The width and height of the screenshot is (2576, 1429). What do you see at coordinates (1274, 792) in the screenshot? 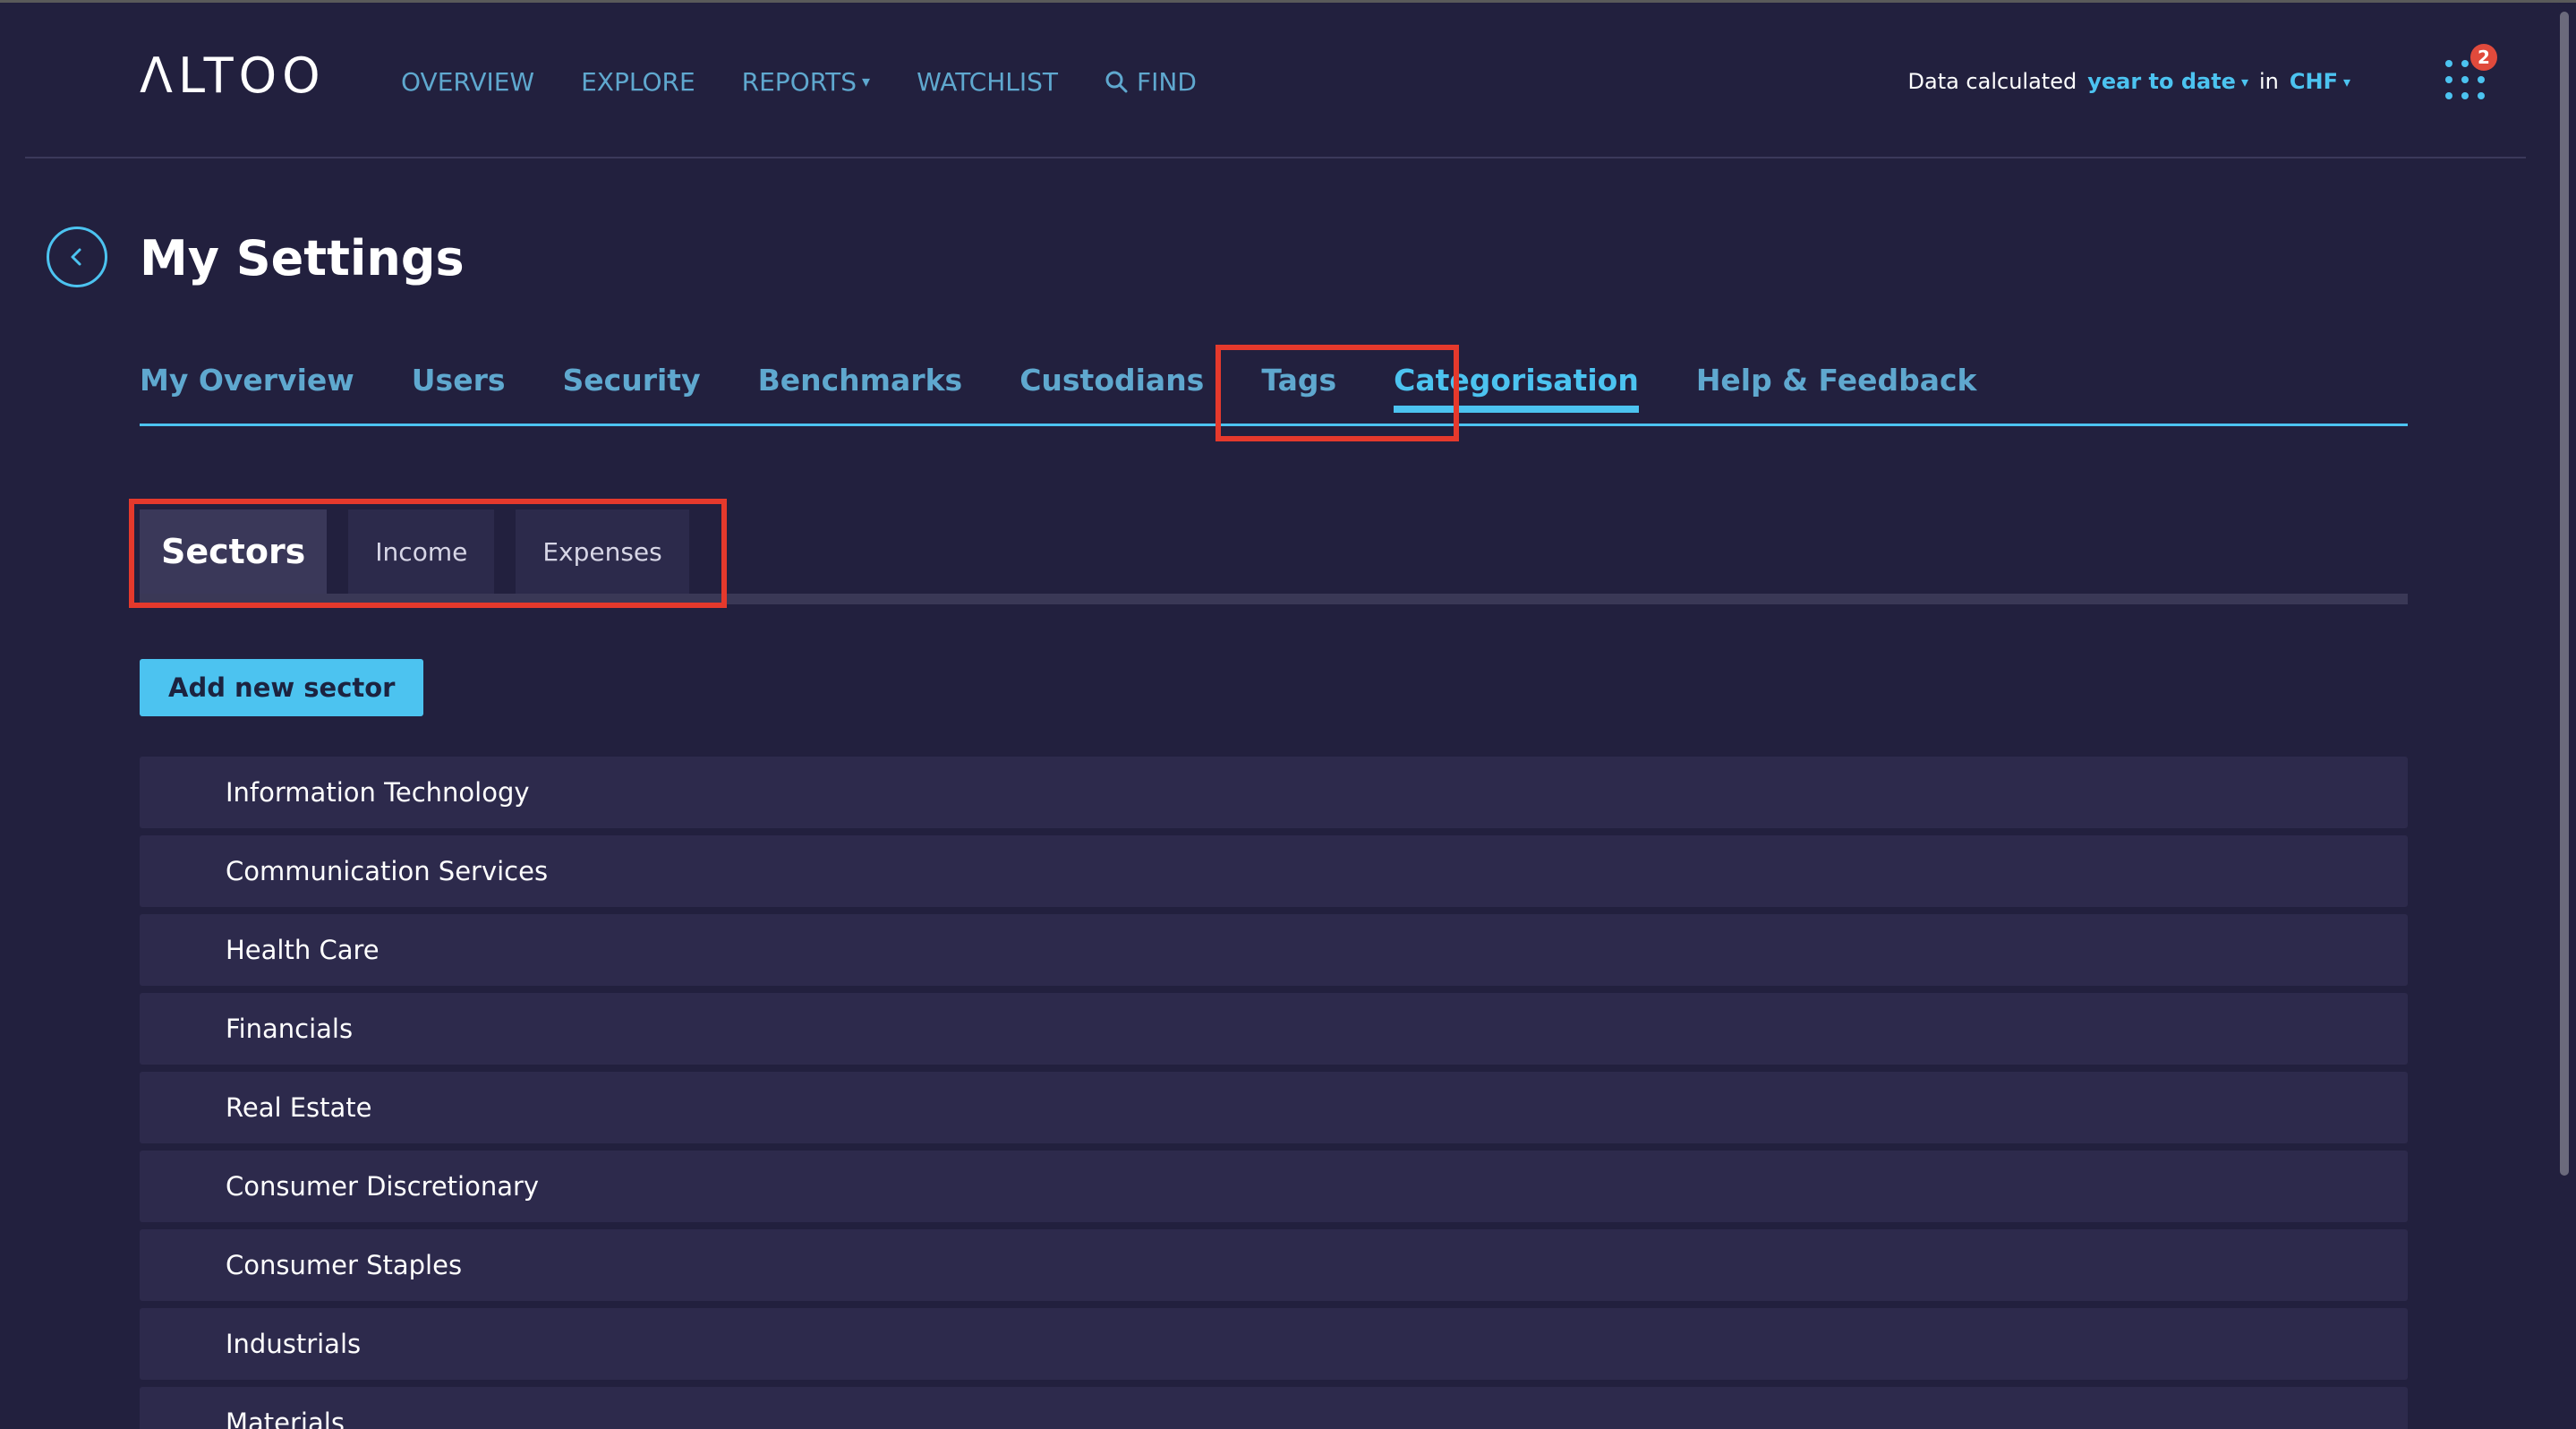
I see `sector-item-information-technology: Information Technology` at bounding box center [1274, 792].